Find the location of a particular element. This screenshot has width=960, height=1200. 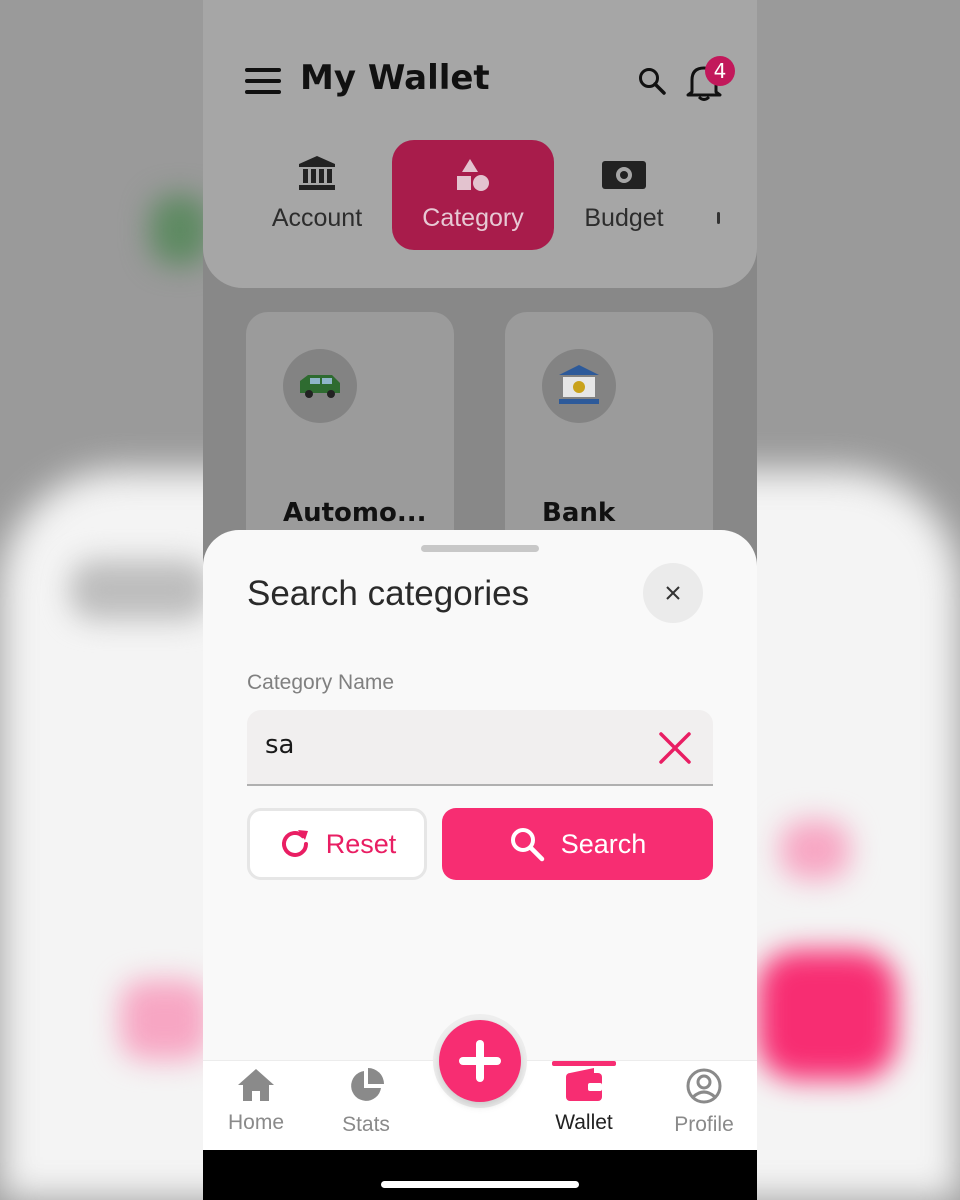

home-indicator is located at coordinates (480, 1184).